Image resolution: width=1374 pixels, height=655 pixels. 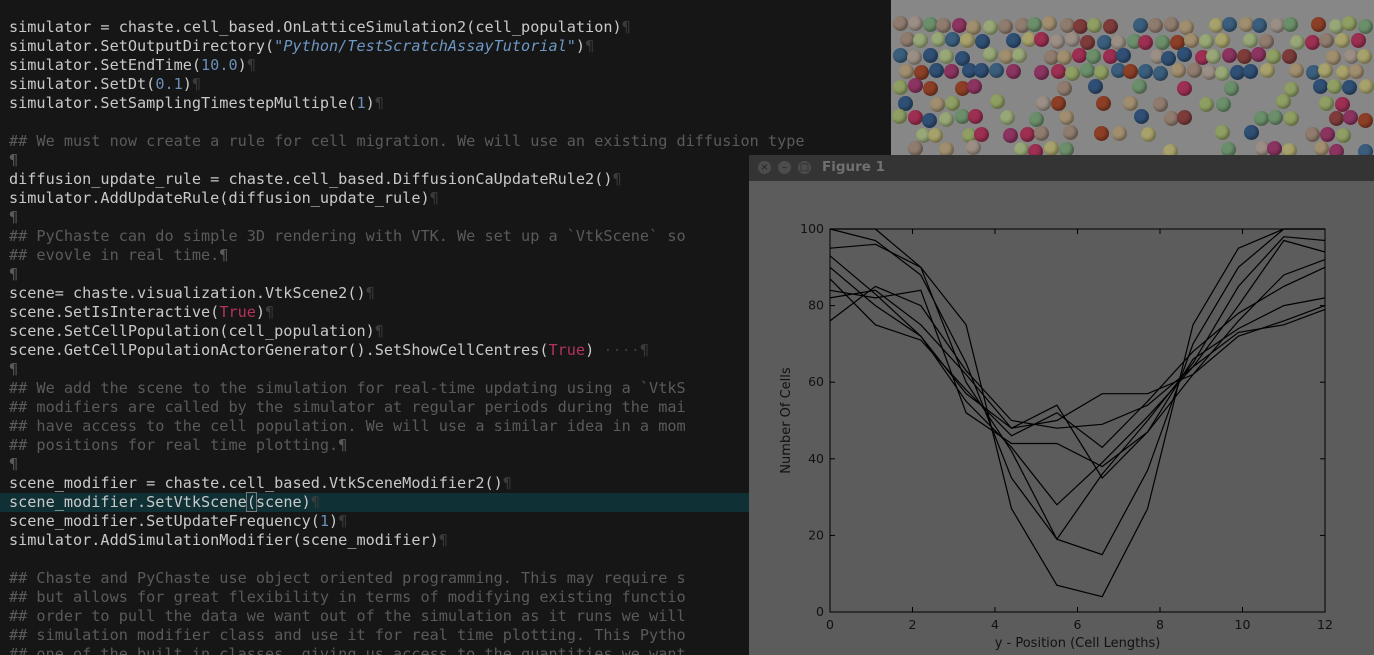 I want to click on code-token: scene), so click(x=283, y=502).